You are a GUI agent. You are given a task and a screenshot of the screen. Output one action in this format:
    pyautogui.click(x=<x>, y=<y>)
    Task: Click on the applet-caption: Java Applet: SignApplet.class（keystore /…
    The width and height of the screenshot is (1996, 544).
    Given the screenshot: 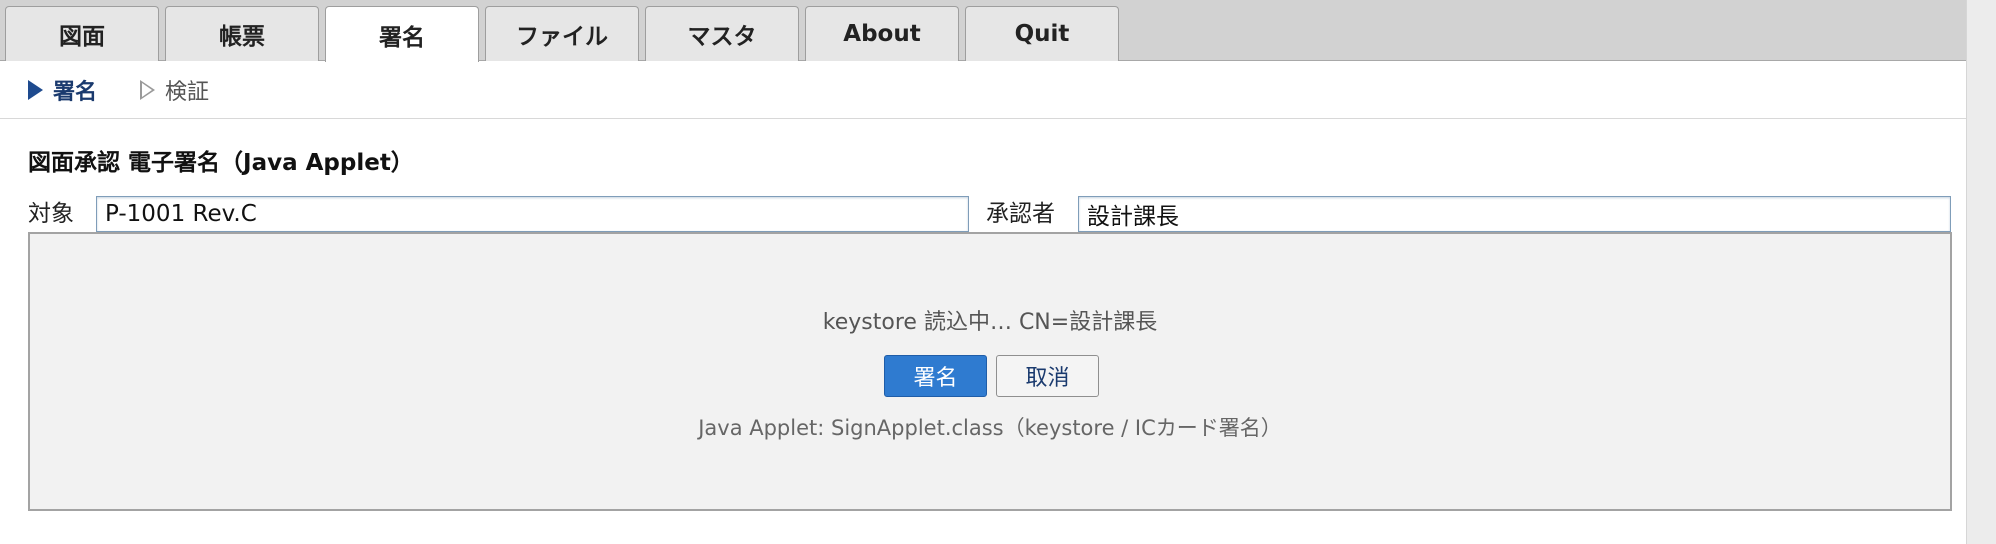 What is the action you would take?
    pyautogui.click(x=990, y=428)
    